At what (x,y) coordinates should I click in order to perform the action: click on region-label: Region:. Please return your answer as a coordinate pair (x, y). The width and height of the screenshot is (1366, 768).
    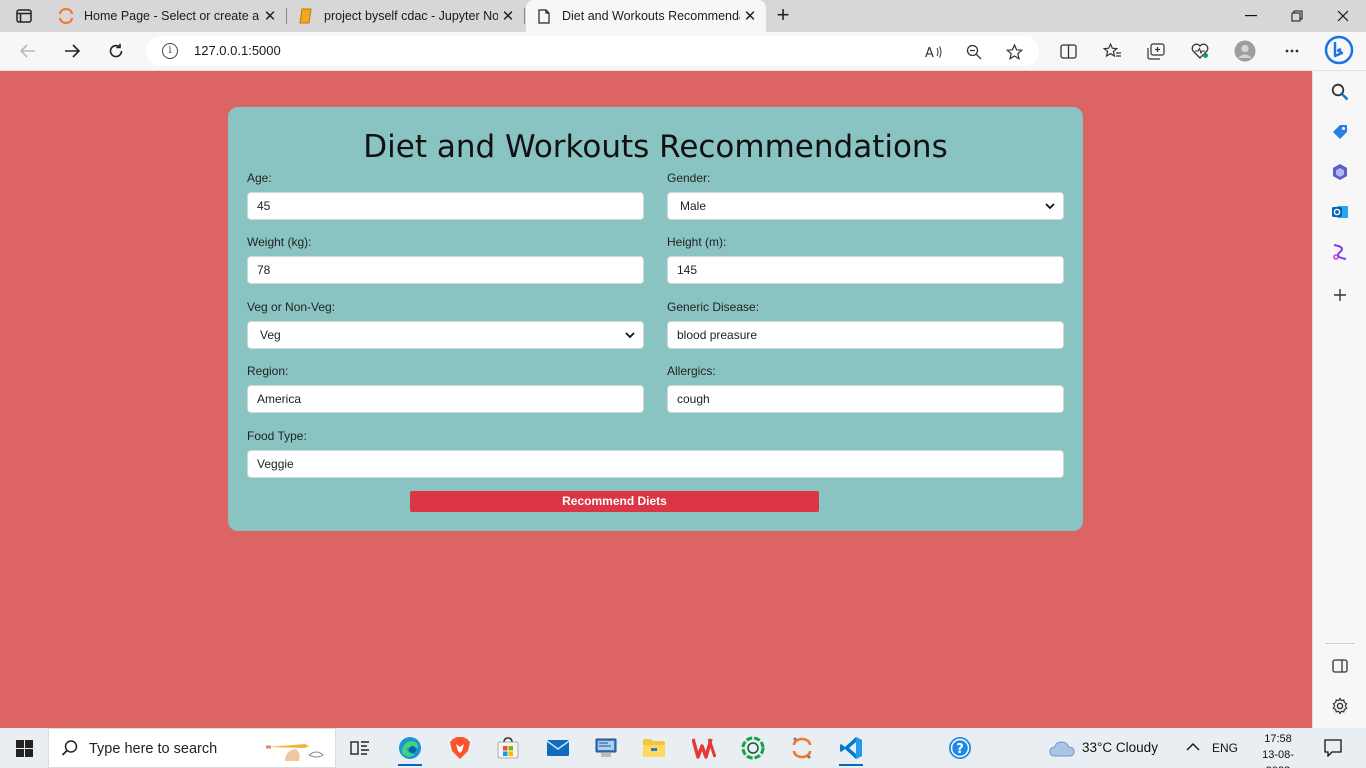
    Looking at the image, I should click on (268, 371).